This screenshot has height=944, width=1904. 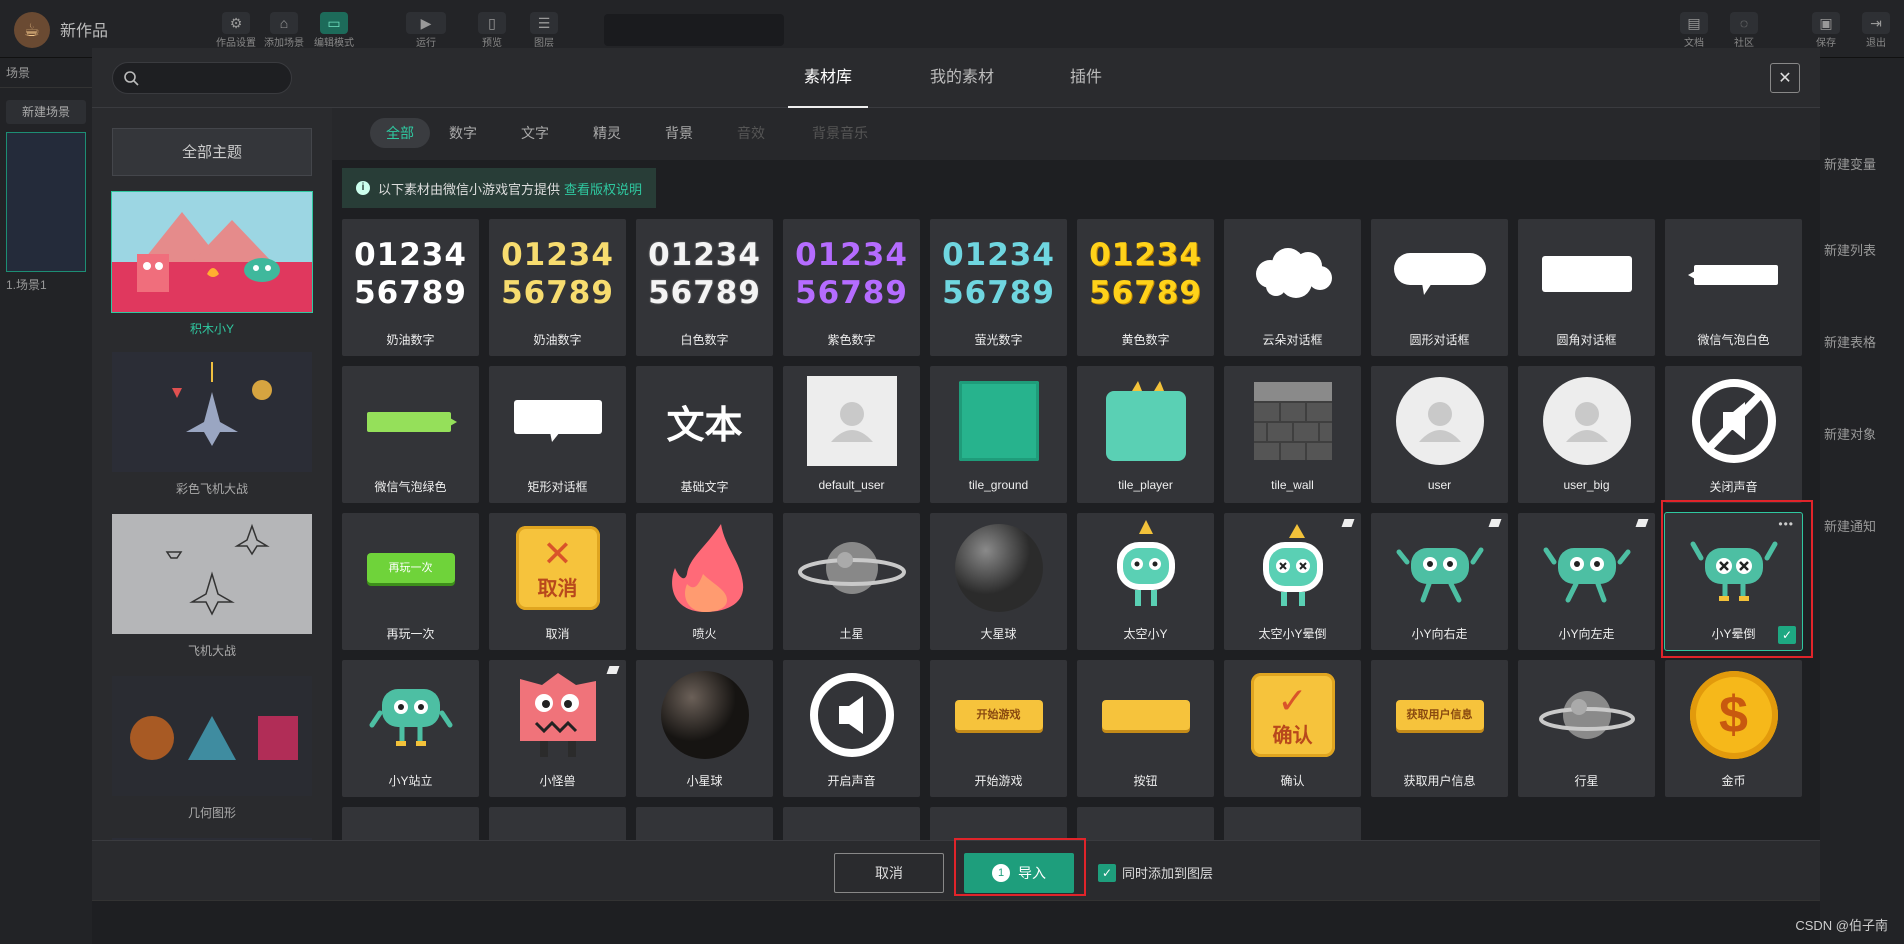 What do you see at coordinates (704, 434) in the screenshot?
I see `asset-card: 文本 基础文字` at bounding box center [704, 434].